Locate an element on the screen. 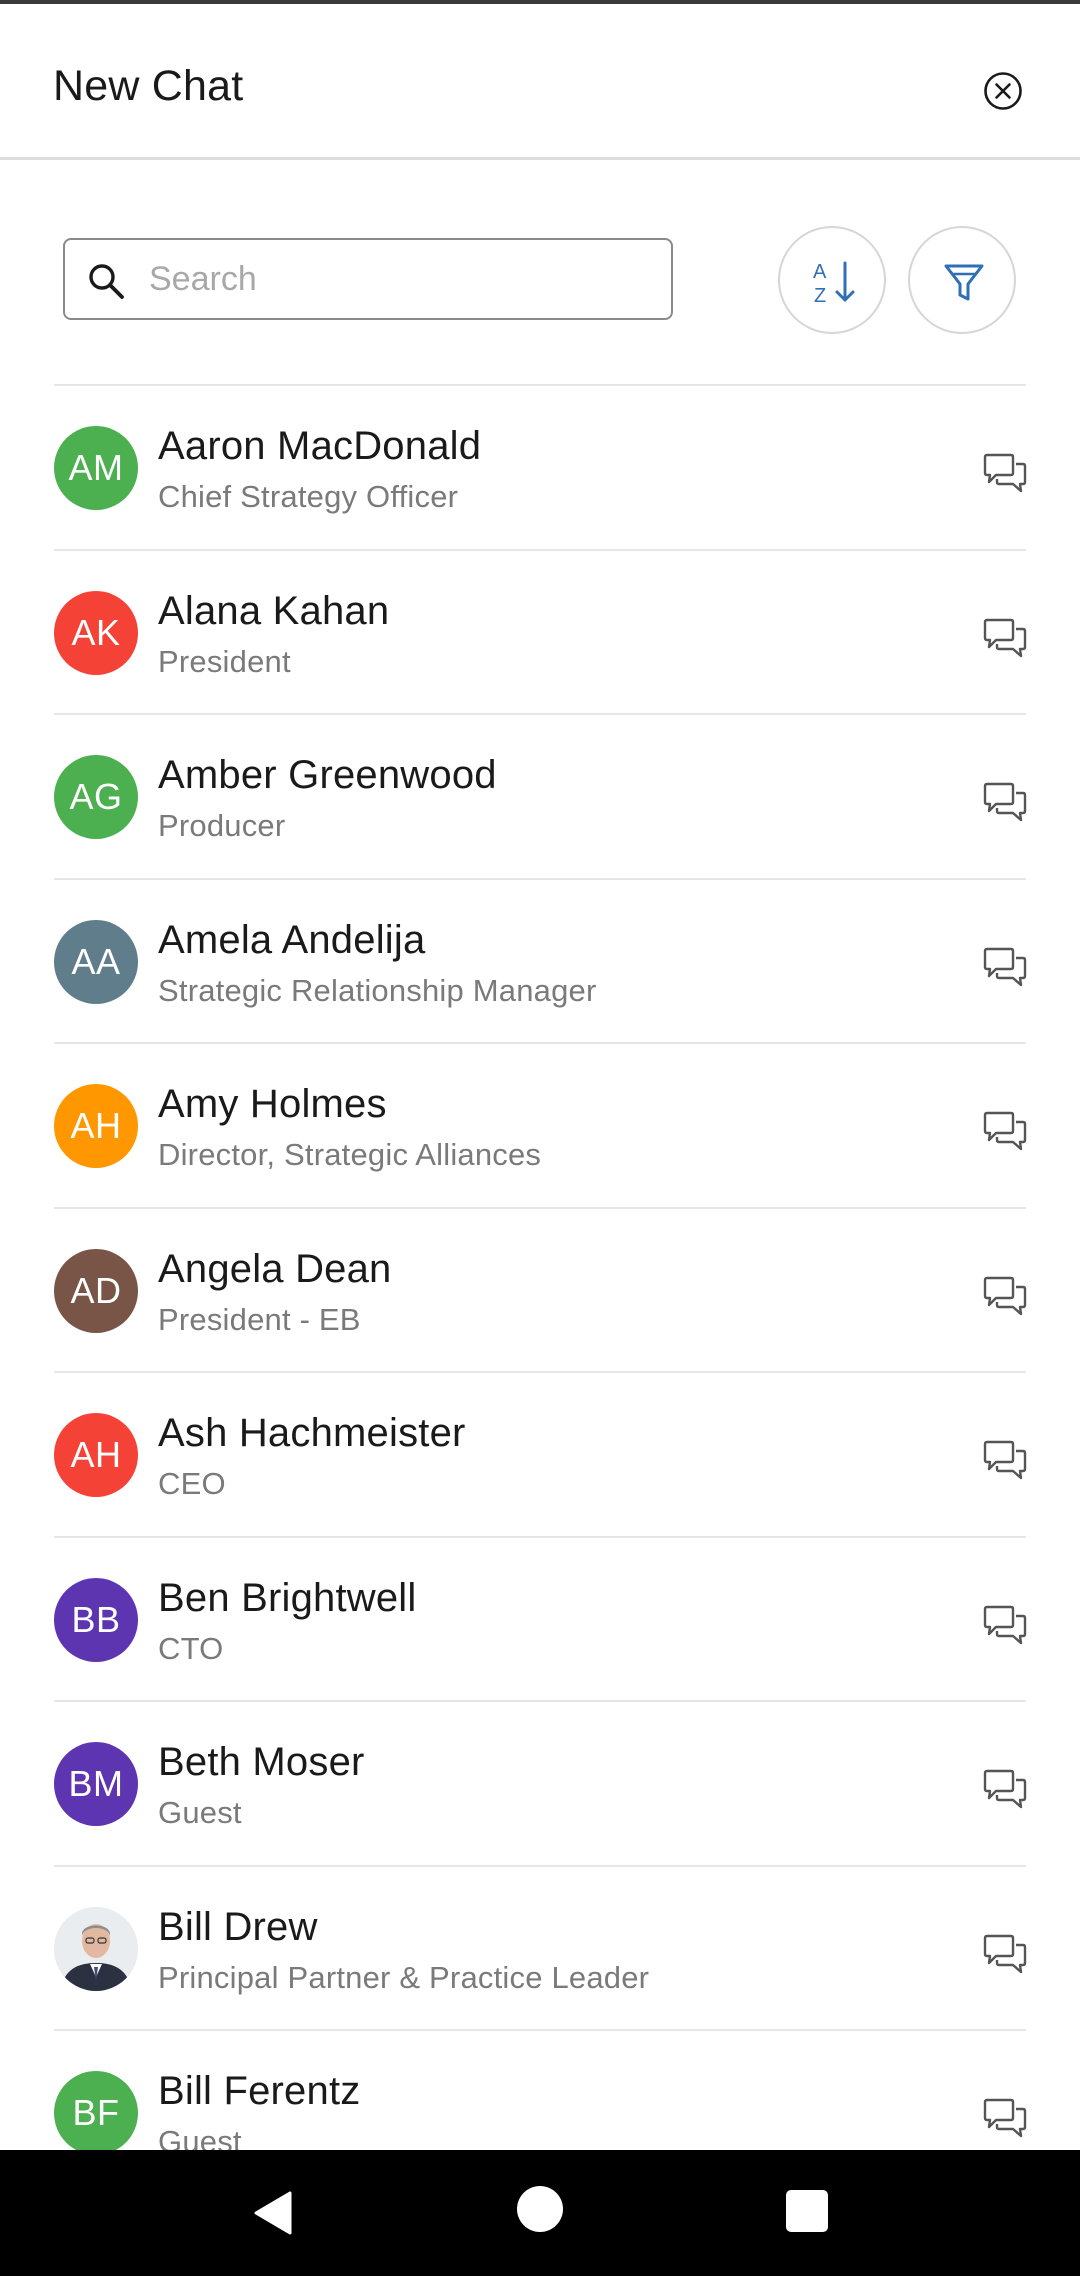  person-photo-icon is located at coordinates (96, 1948).